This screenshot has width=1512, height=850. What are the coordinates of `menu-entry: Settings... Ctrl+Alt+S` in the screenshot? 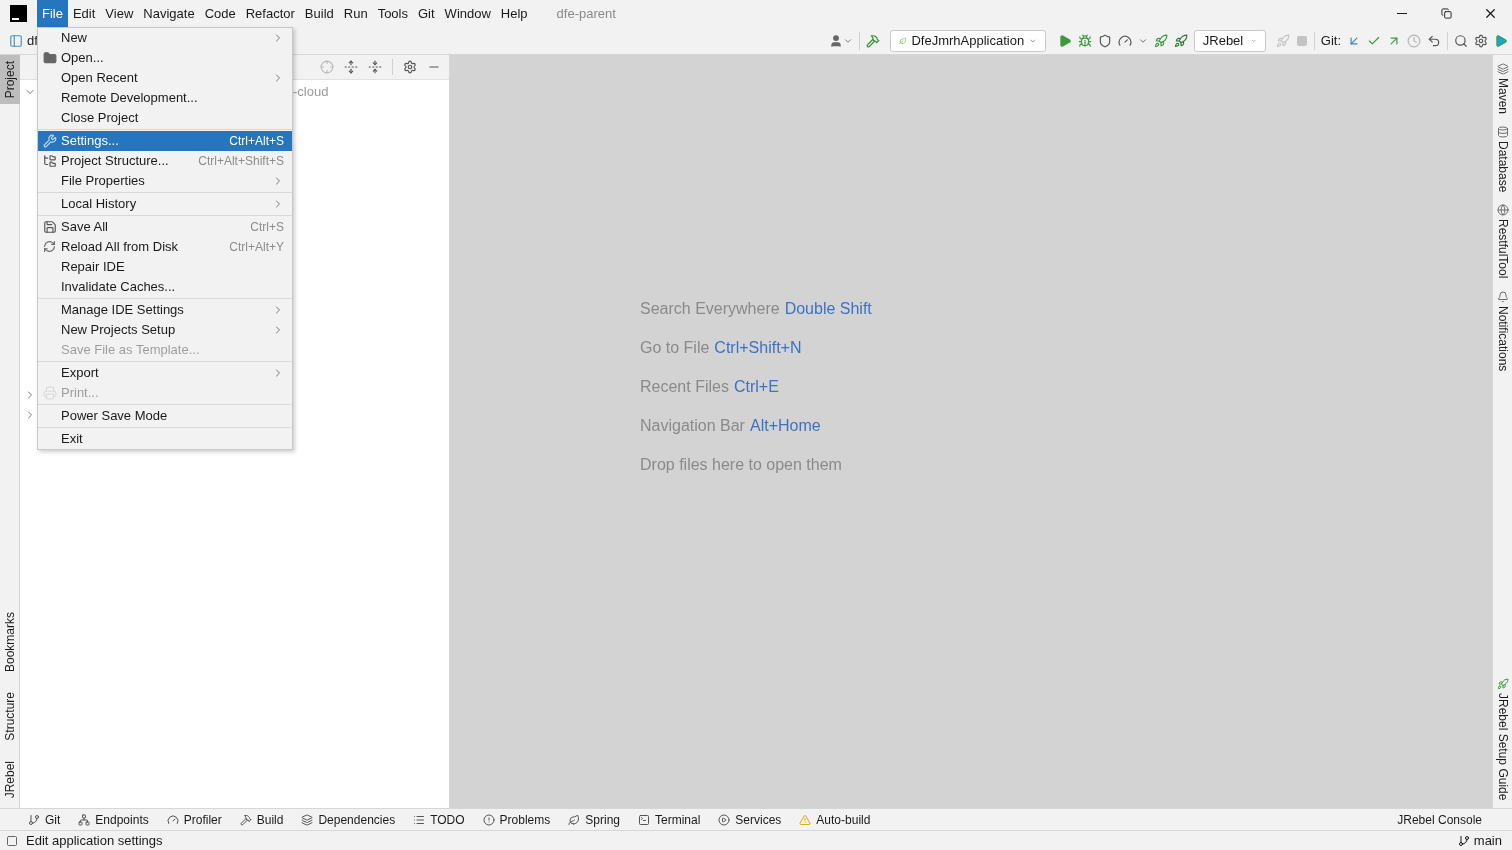 It's located at (165, 141).